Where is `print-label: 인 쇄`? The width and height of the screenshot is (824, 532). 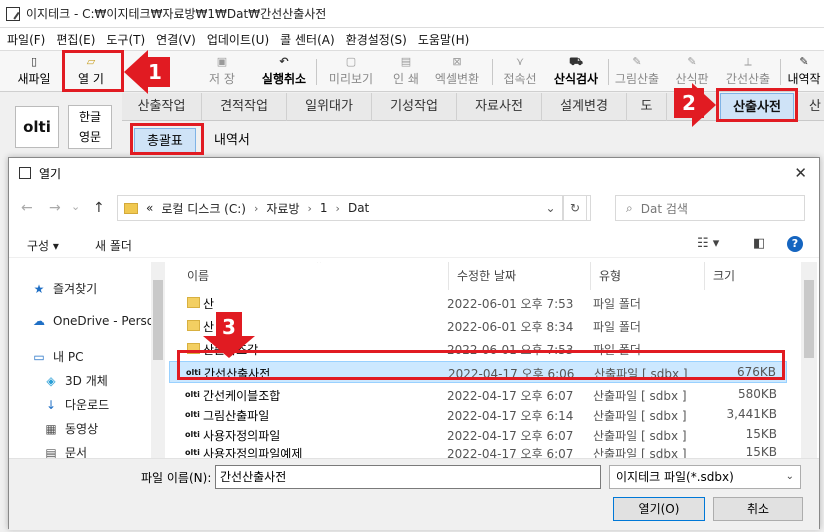 print-label: 인 쇄 is located at coordinates (406, 79).